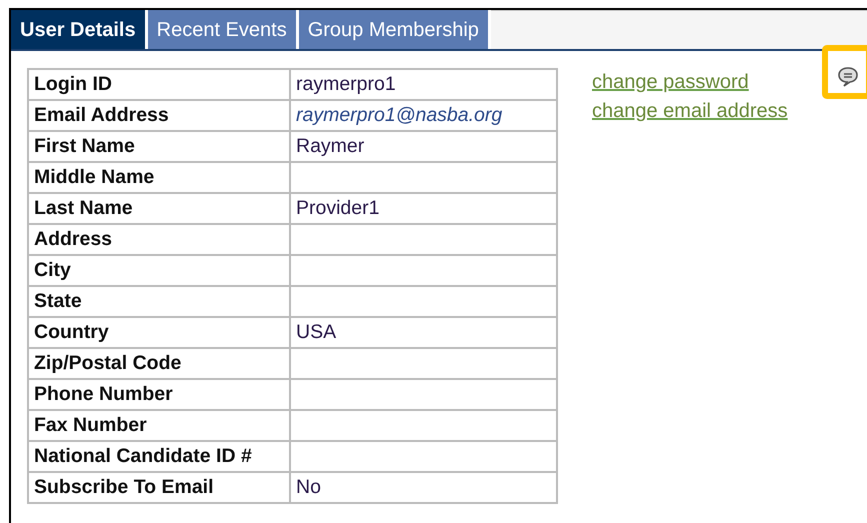 The height and width of the screenshot is (523, 867). Describe the element at coordinates (423, 84) in the screenshot. I see `field-value: raymerpro1` at that location.